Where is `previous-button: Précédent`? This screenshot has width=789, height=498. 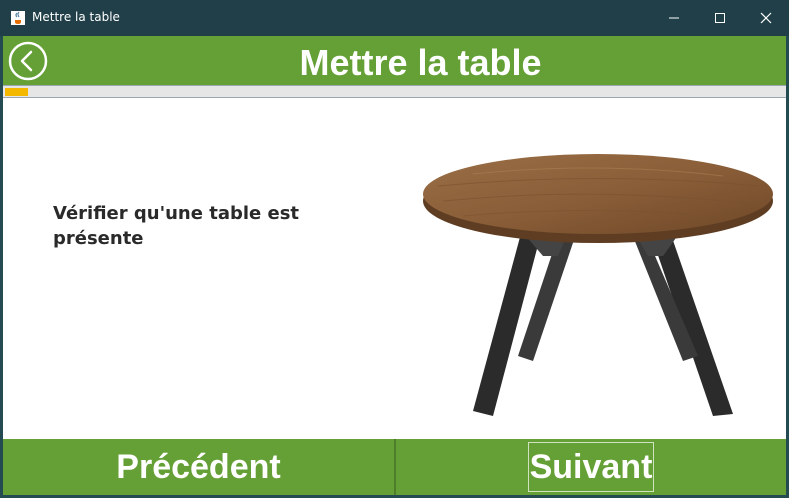
previous-button: Précédent is located at coordinates (198, 467).